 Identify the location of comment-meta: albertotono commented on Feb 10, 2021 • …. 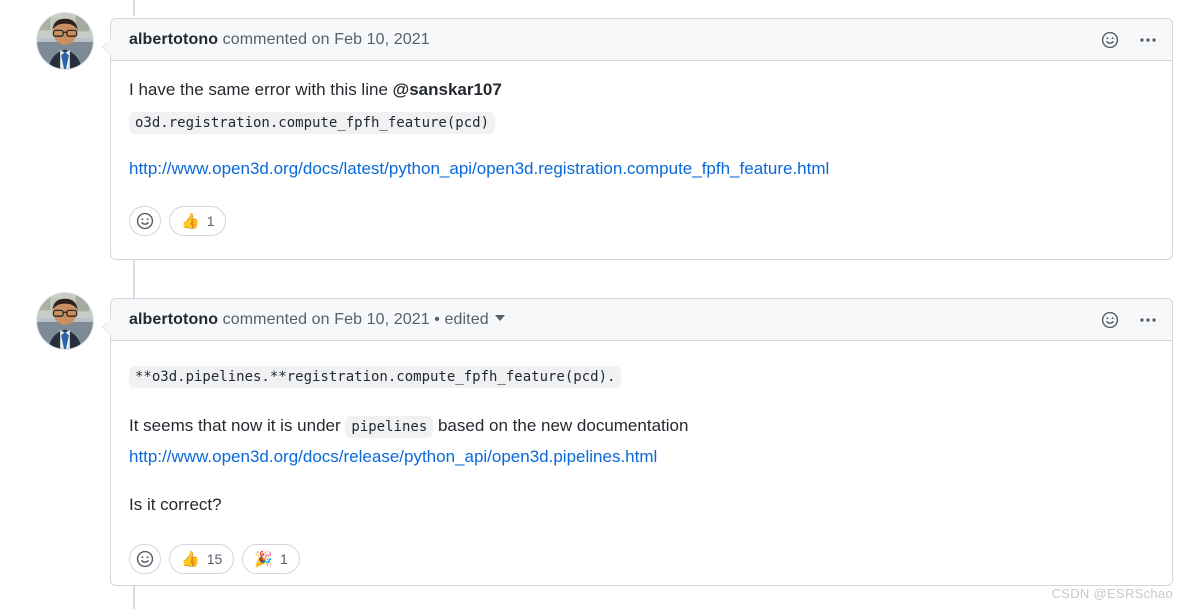
(317, 320).